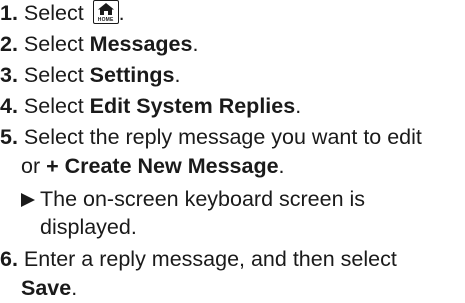 This screenshot has width=465, height=303. I want to click on step-text: or, so click(34, 166).